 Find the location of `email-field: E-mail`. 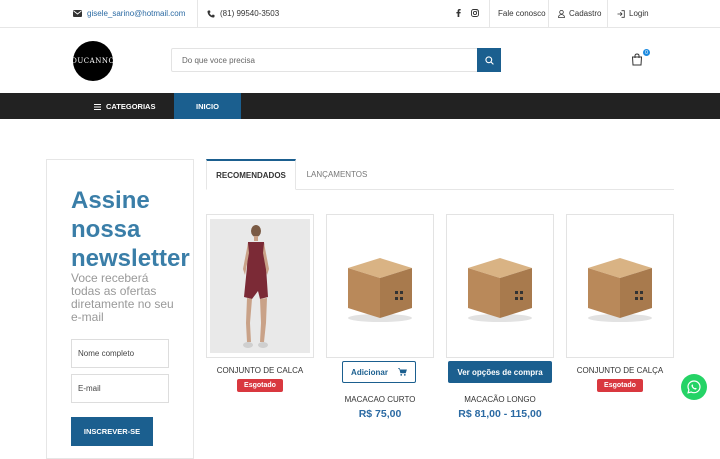

email-field: E-mail is located at coordinates (120, 388).